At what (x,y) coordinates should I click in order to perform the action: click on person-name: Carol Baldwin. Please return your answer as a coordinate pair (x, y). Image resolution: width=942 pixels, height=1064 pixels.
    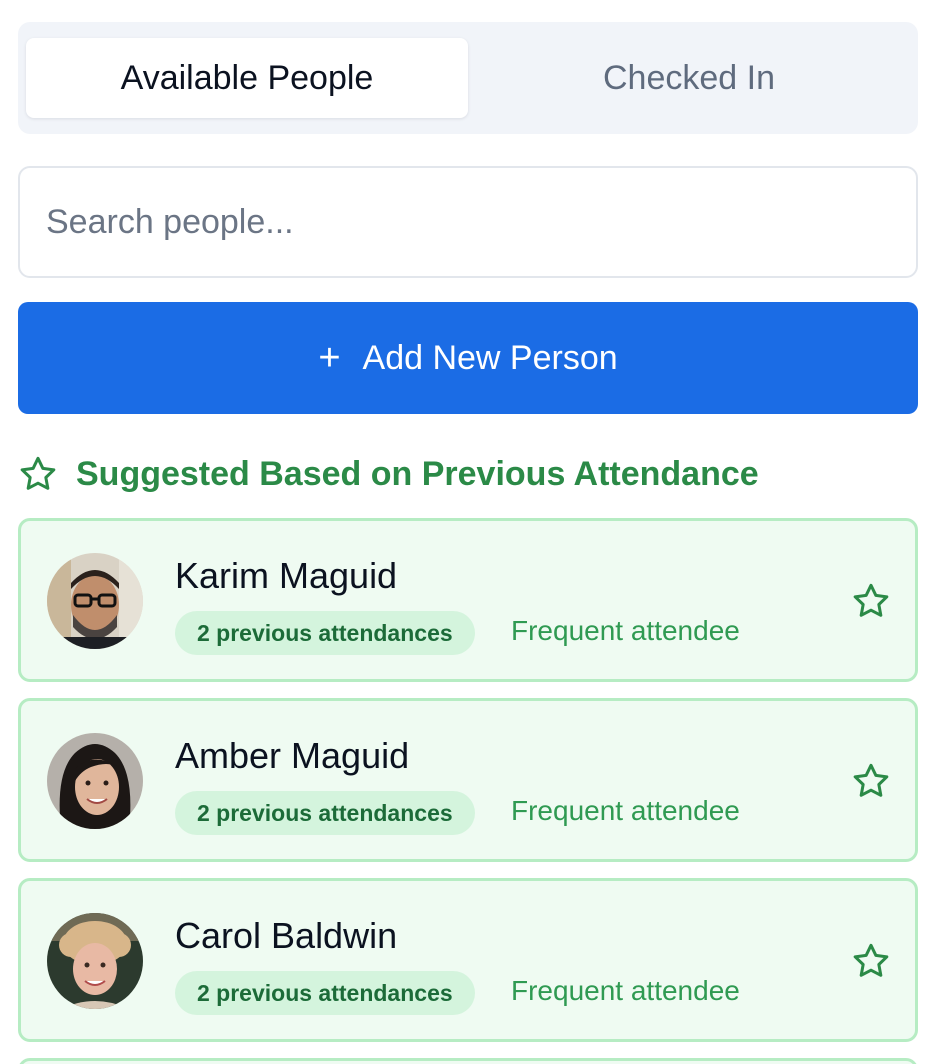
    Looking at the image, I should click on (286, 935).